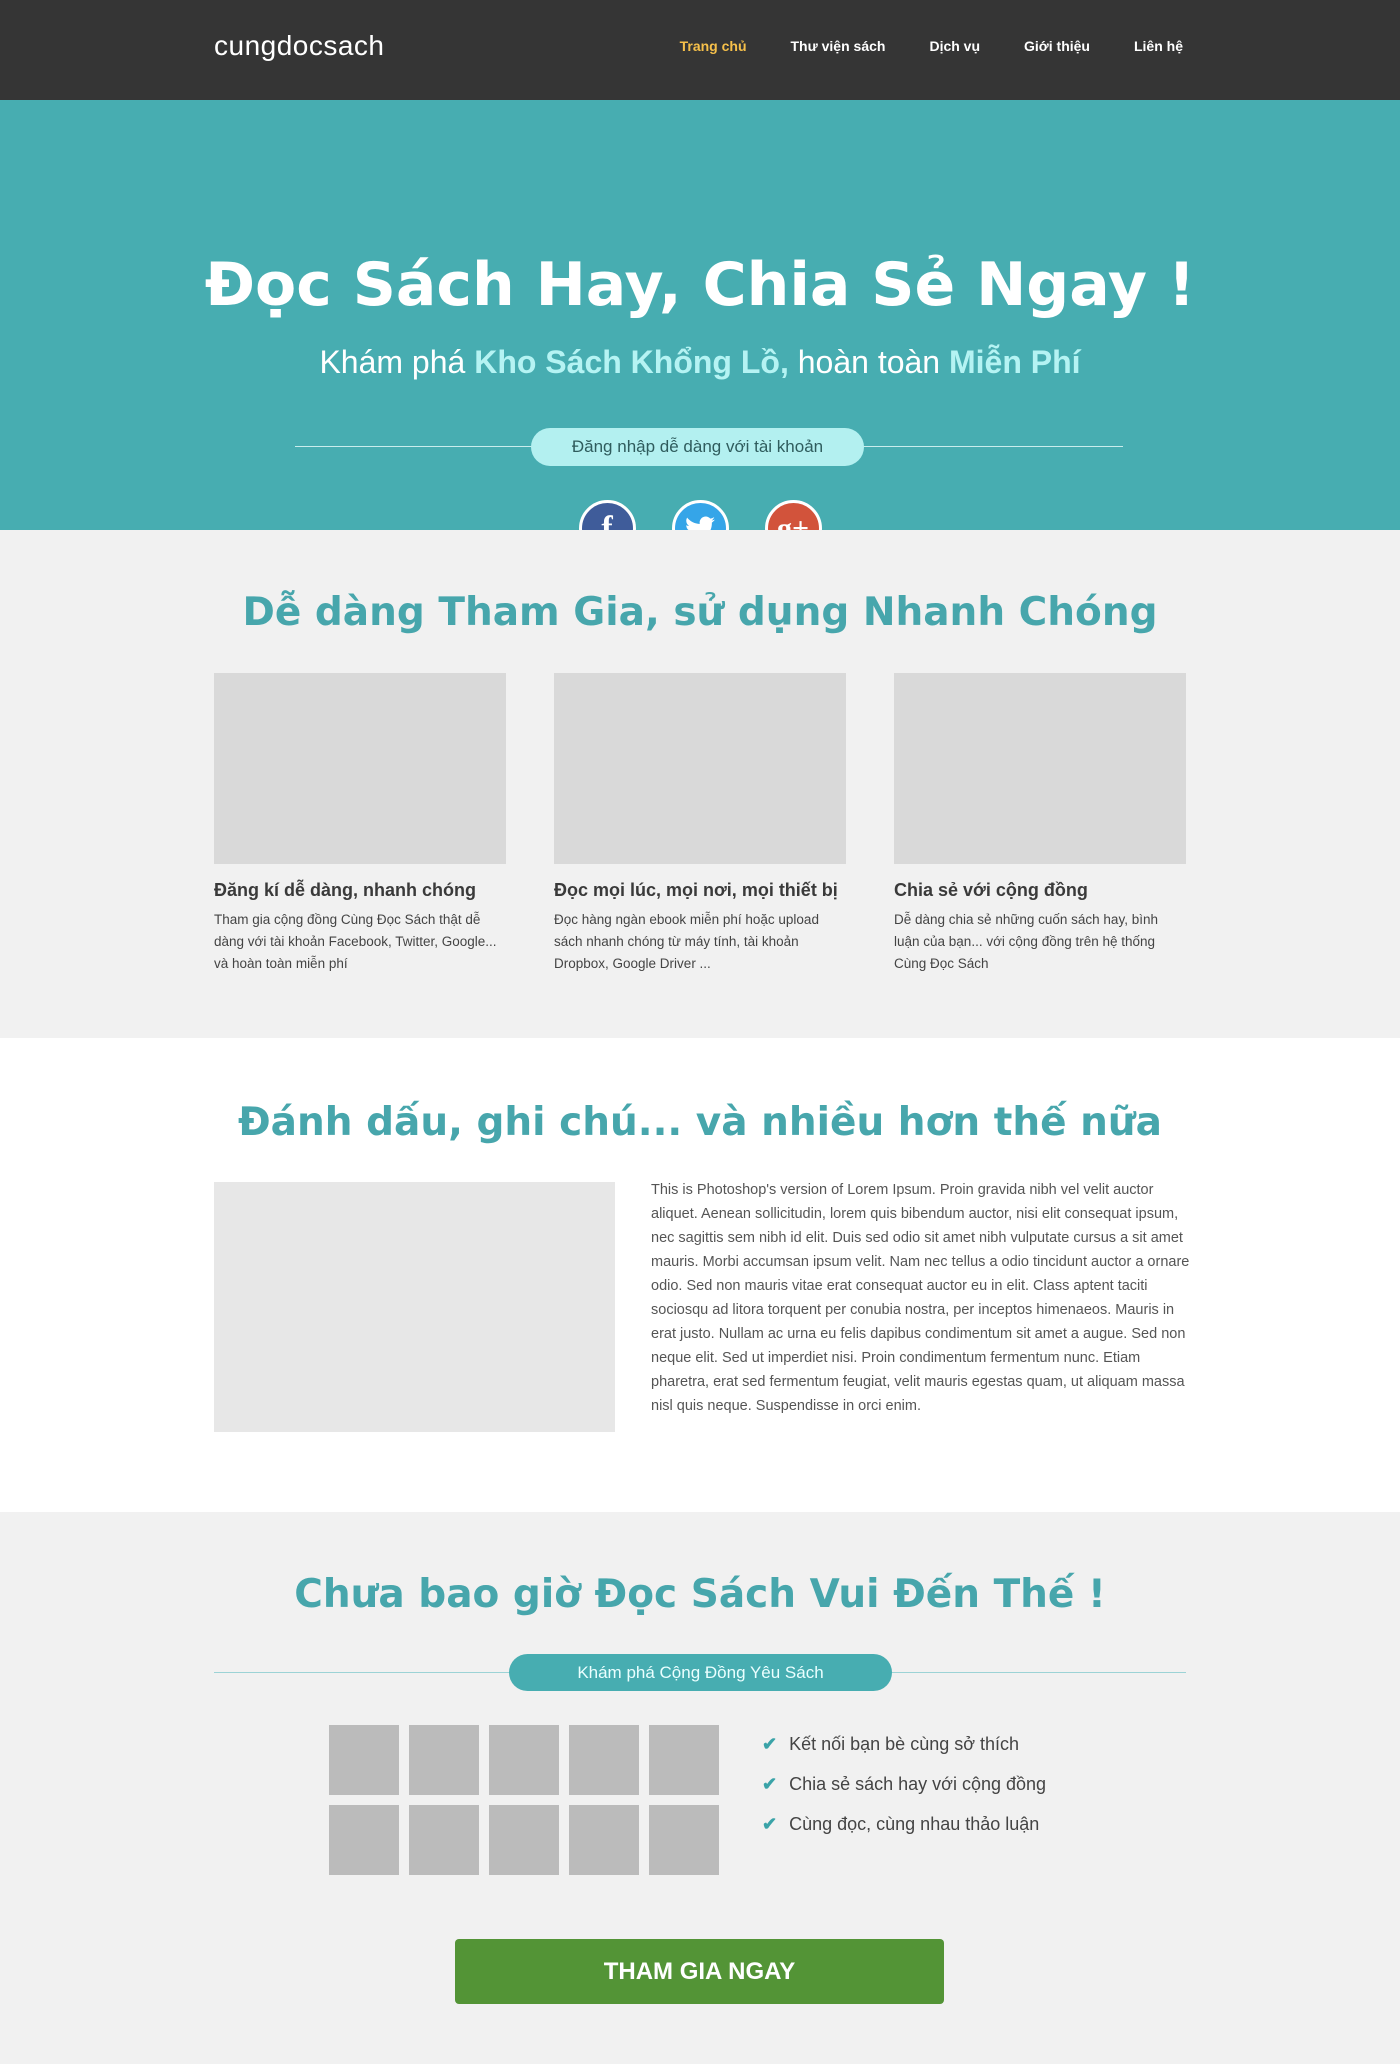  I want to click on hero-sub-highlight-2: Miễn Phí, so click(1014, 362).